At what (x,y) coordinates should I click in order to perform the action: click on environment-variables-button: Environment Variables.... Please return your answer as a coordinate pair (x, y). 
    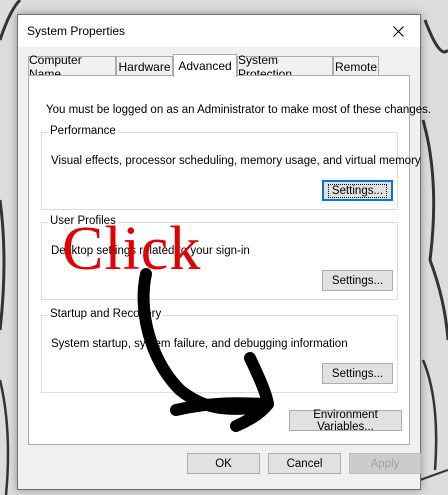
    Looking at the image, I should click on (345, 420).